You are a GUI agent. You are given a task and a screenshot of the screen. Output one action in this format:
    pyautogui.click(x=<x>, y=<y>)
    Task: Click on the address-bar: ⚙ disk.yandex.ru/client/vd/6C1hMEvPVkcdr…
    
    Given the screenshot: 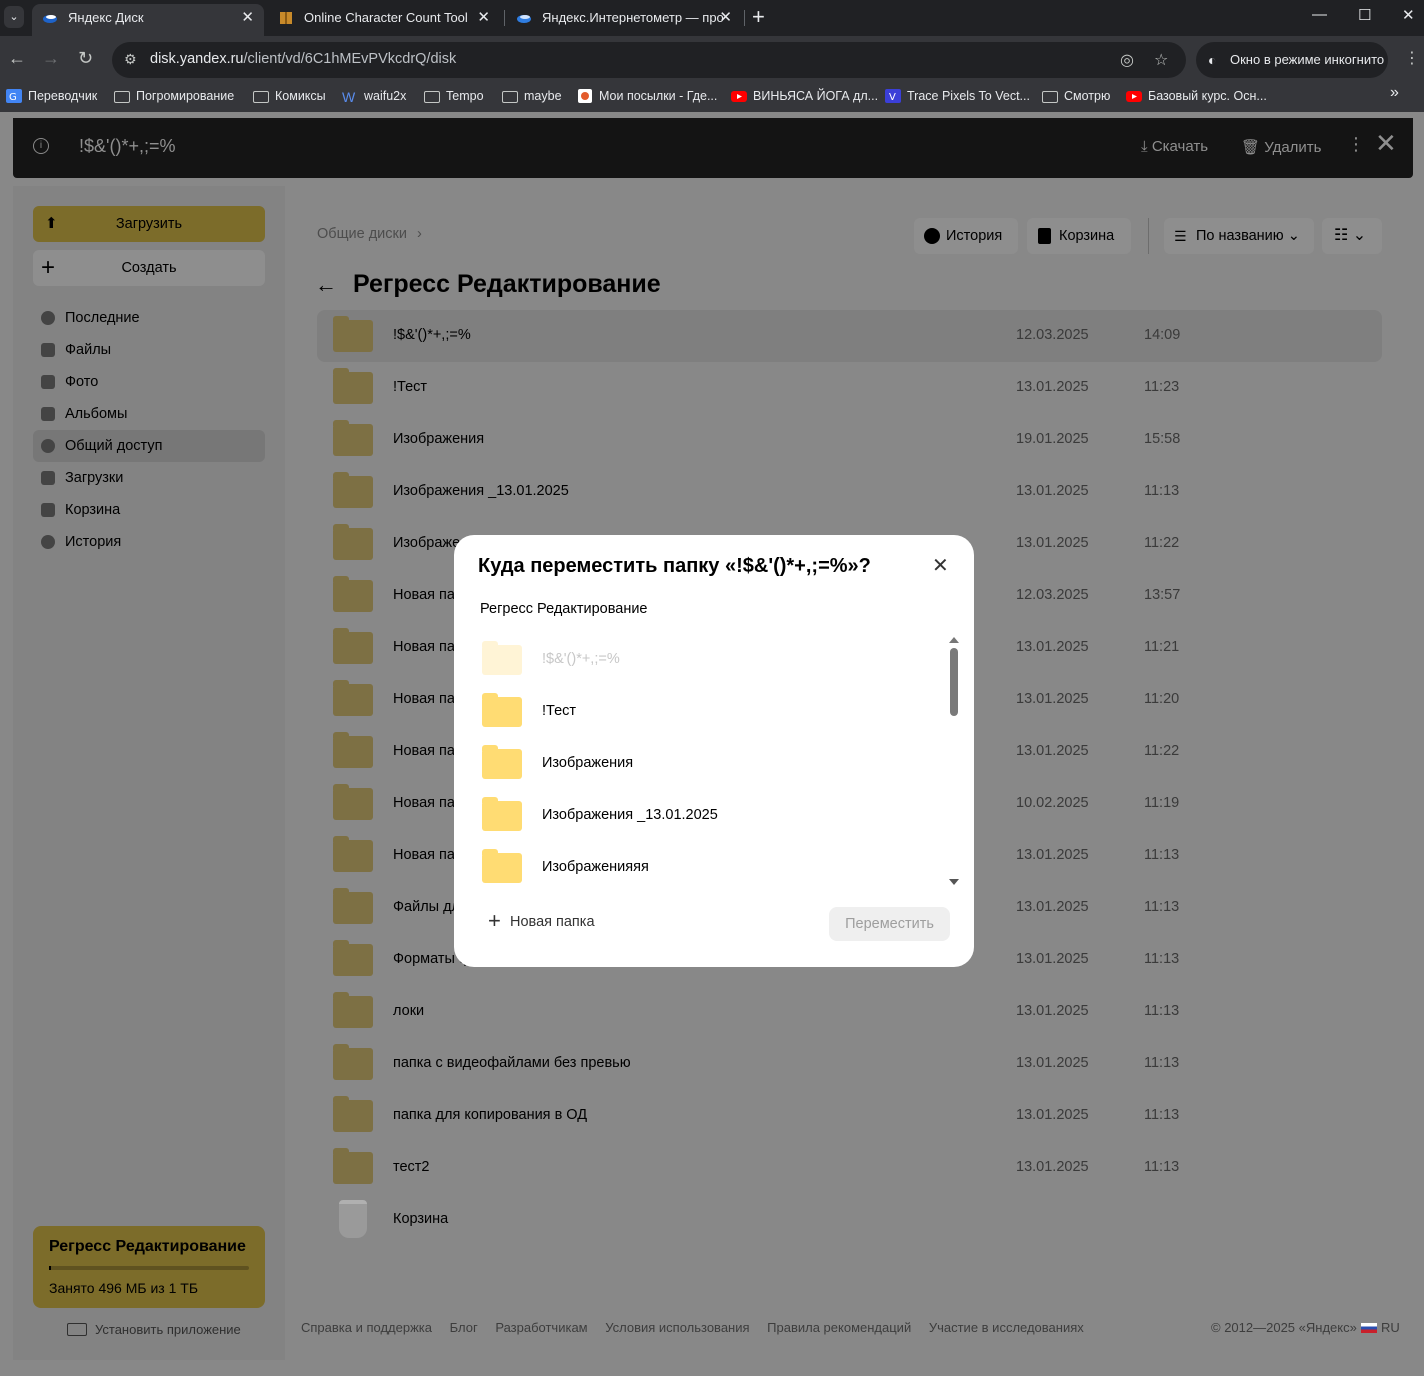 What is the action you would take?
    pyautogui.click(x=649, y=60)
    